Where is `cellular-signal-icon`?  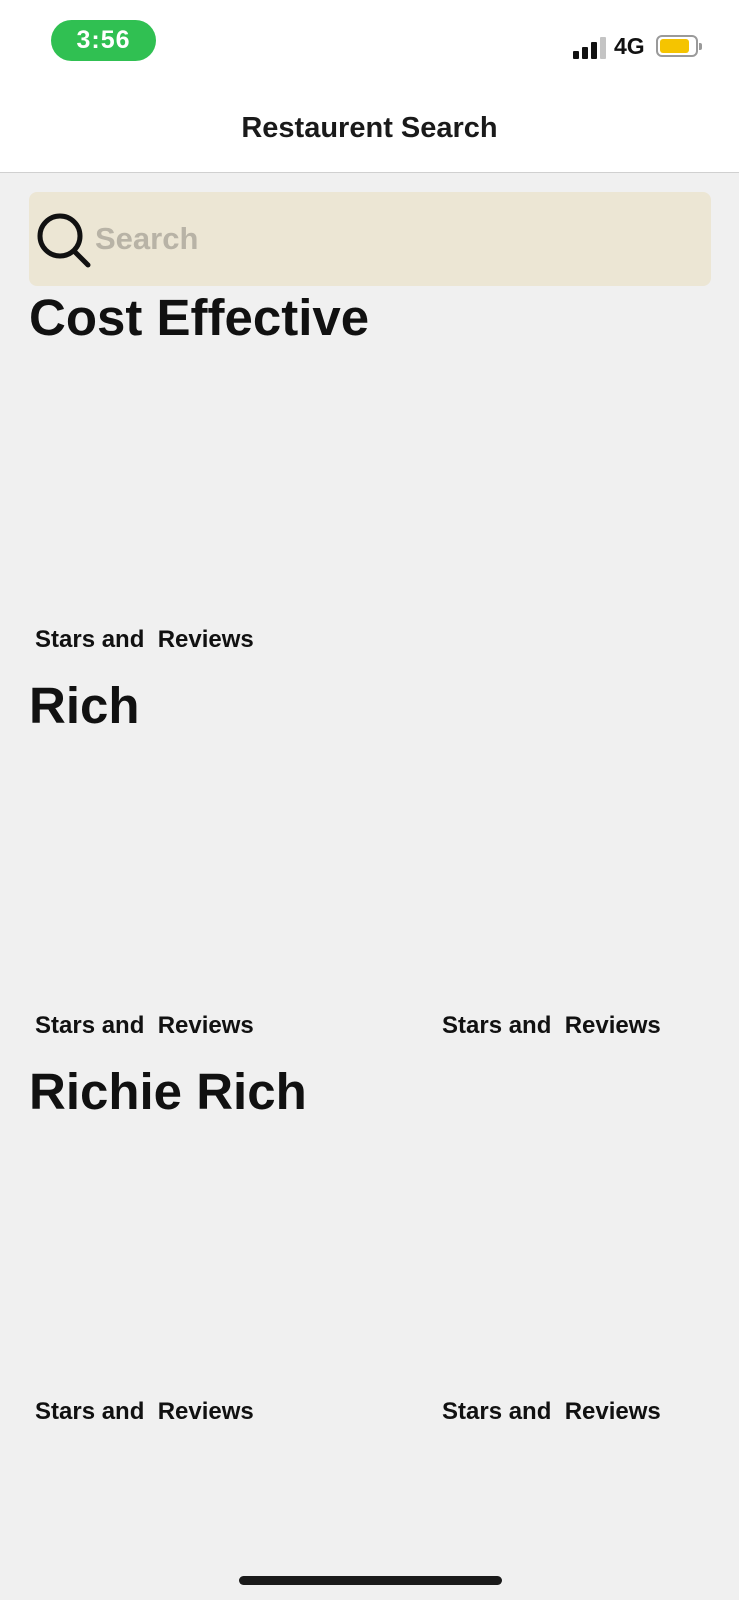
cellular-signal-icon is located at coordinates (589, 47).